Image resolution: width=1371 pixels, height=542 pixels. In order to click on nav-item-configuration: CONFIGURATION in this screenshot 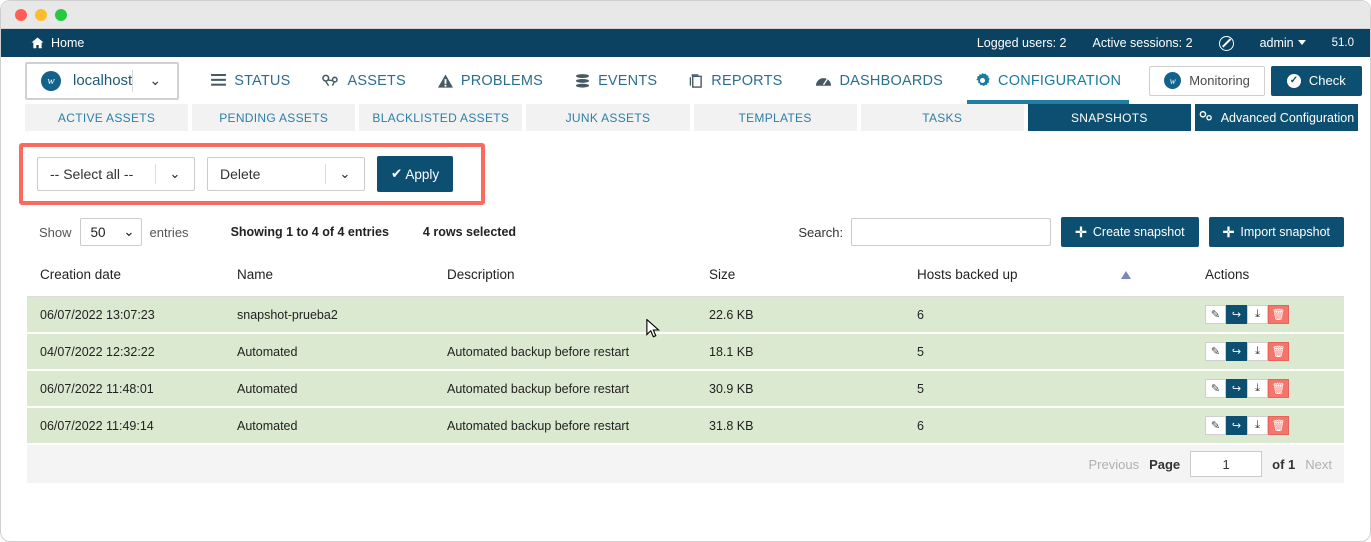, I will do `click(1048, 80)`.